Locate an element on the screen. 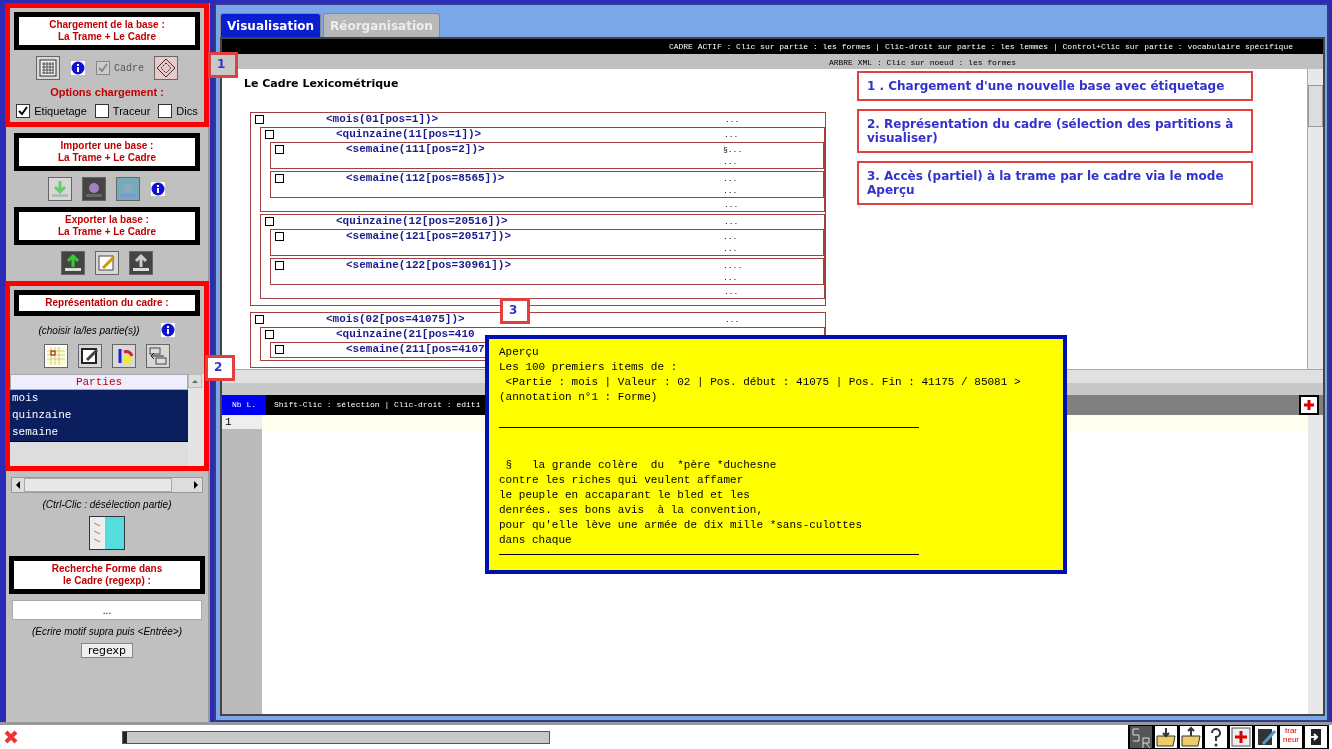 The width and height of the screenshot is (1332, 749). checkbox-label: Cadre is located at coordinates (129, 68).